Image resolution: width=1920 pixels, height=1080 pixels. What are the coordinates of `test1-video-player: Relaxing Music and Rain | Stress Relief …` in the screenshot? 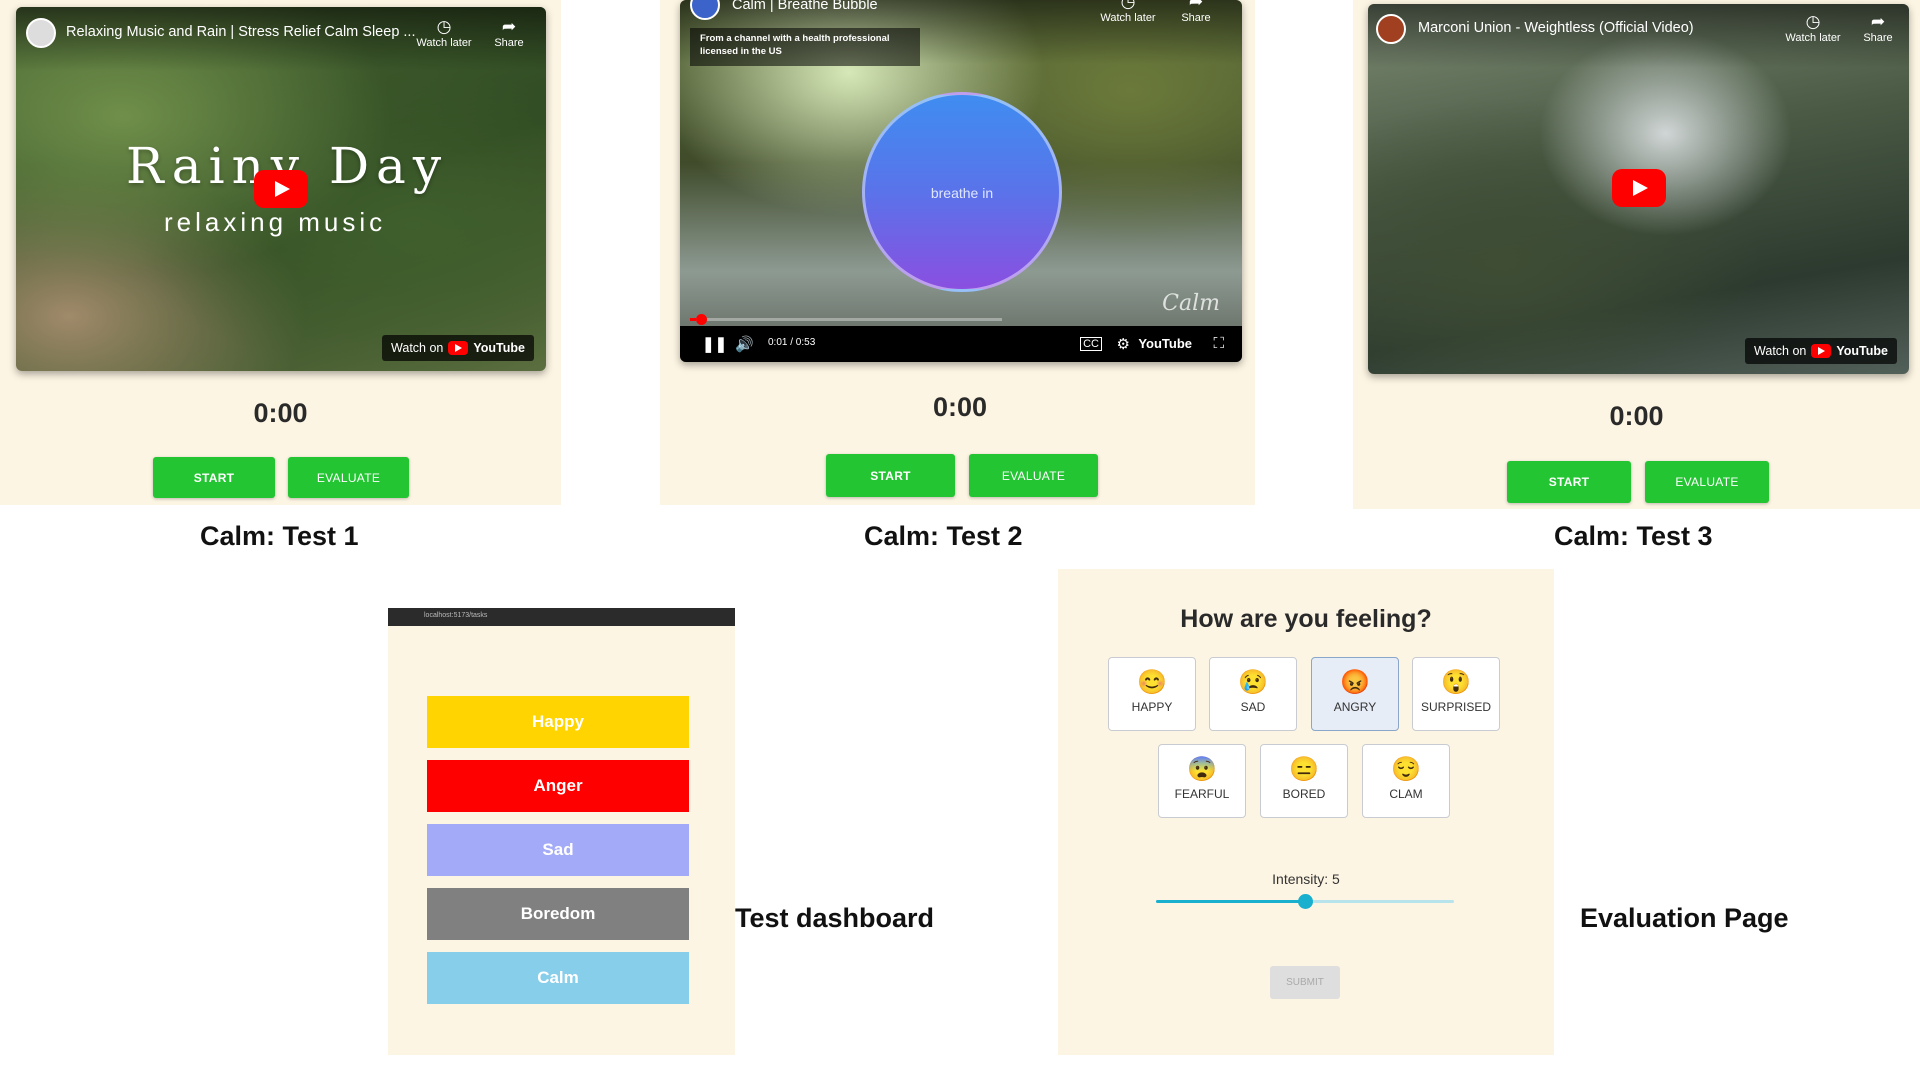 It's located at (281, 189).